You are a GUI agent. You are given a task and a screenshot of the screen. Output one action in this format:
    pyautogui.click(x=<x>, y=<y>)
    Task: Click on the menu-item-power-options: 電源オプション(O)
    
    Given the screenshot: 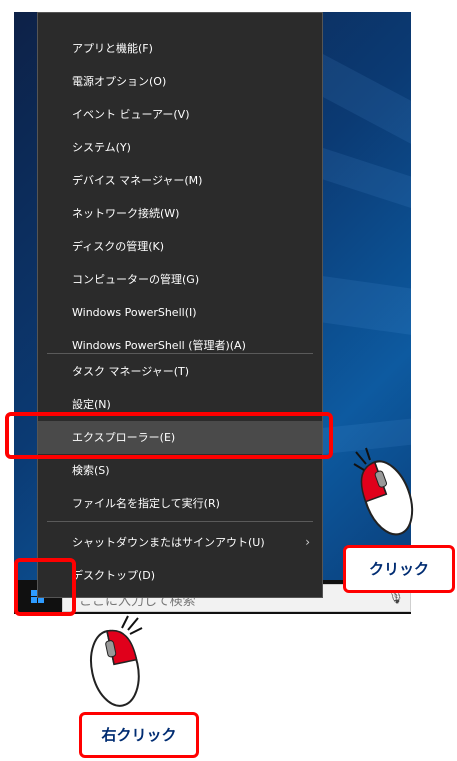 What is the action you would take?
    pyautogui.click(x=180, y=81)
    